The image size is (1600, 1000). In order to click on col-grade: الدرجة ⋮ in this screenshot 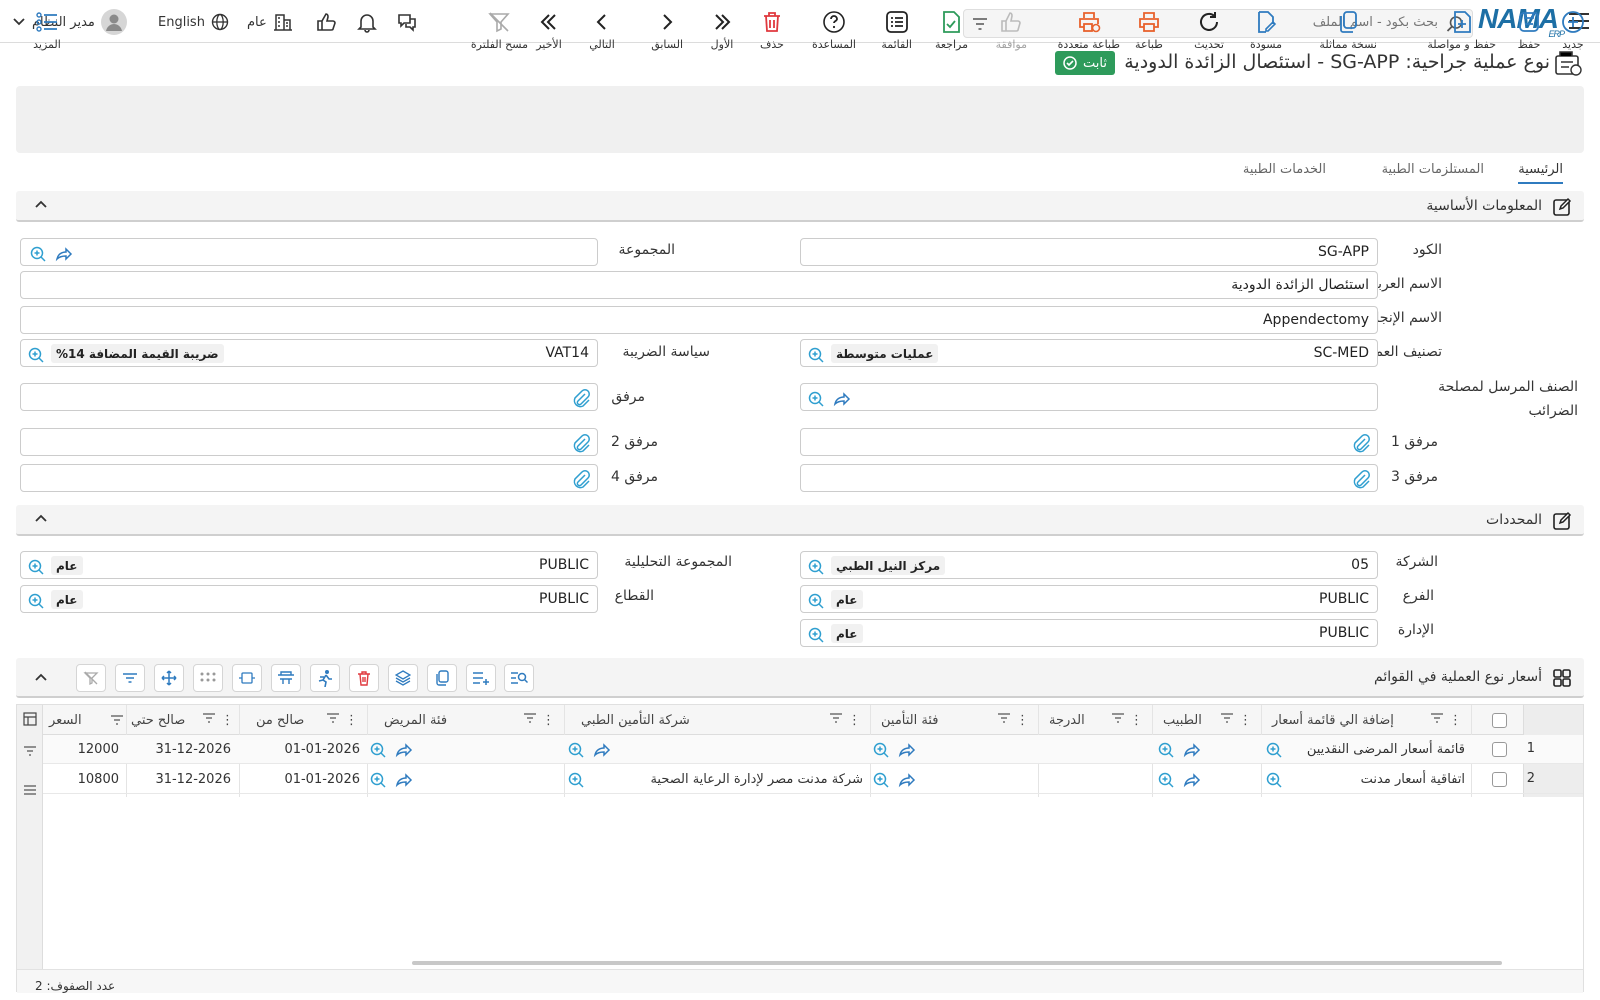, I will do `click(1096, 720)`.